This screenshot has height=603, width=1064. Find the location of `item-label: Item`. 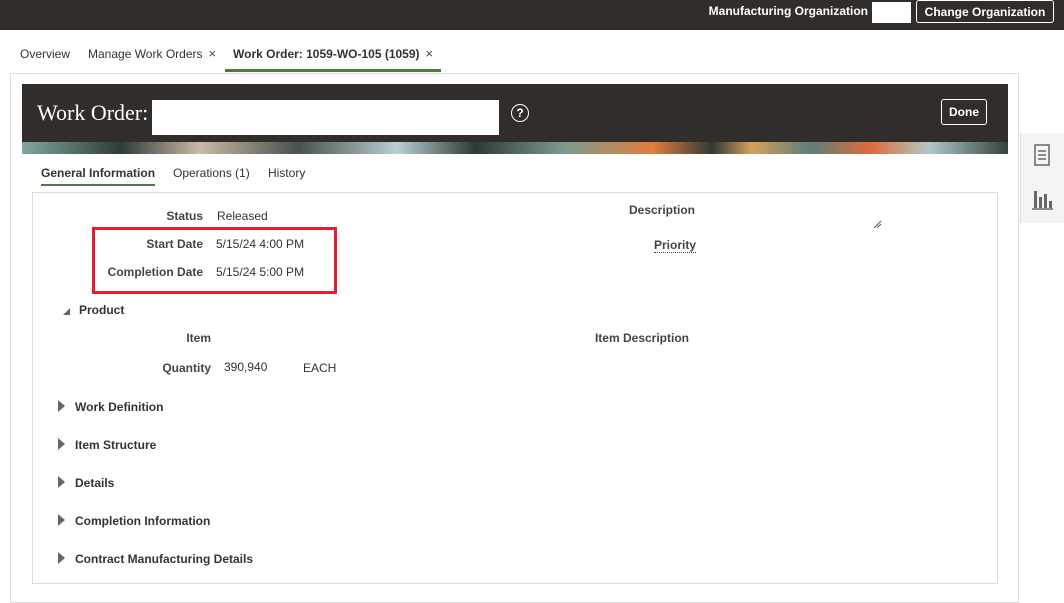

item-label: Item is located at coordinates (198, 338).